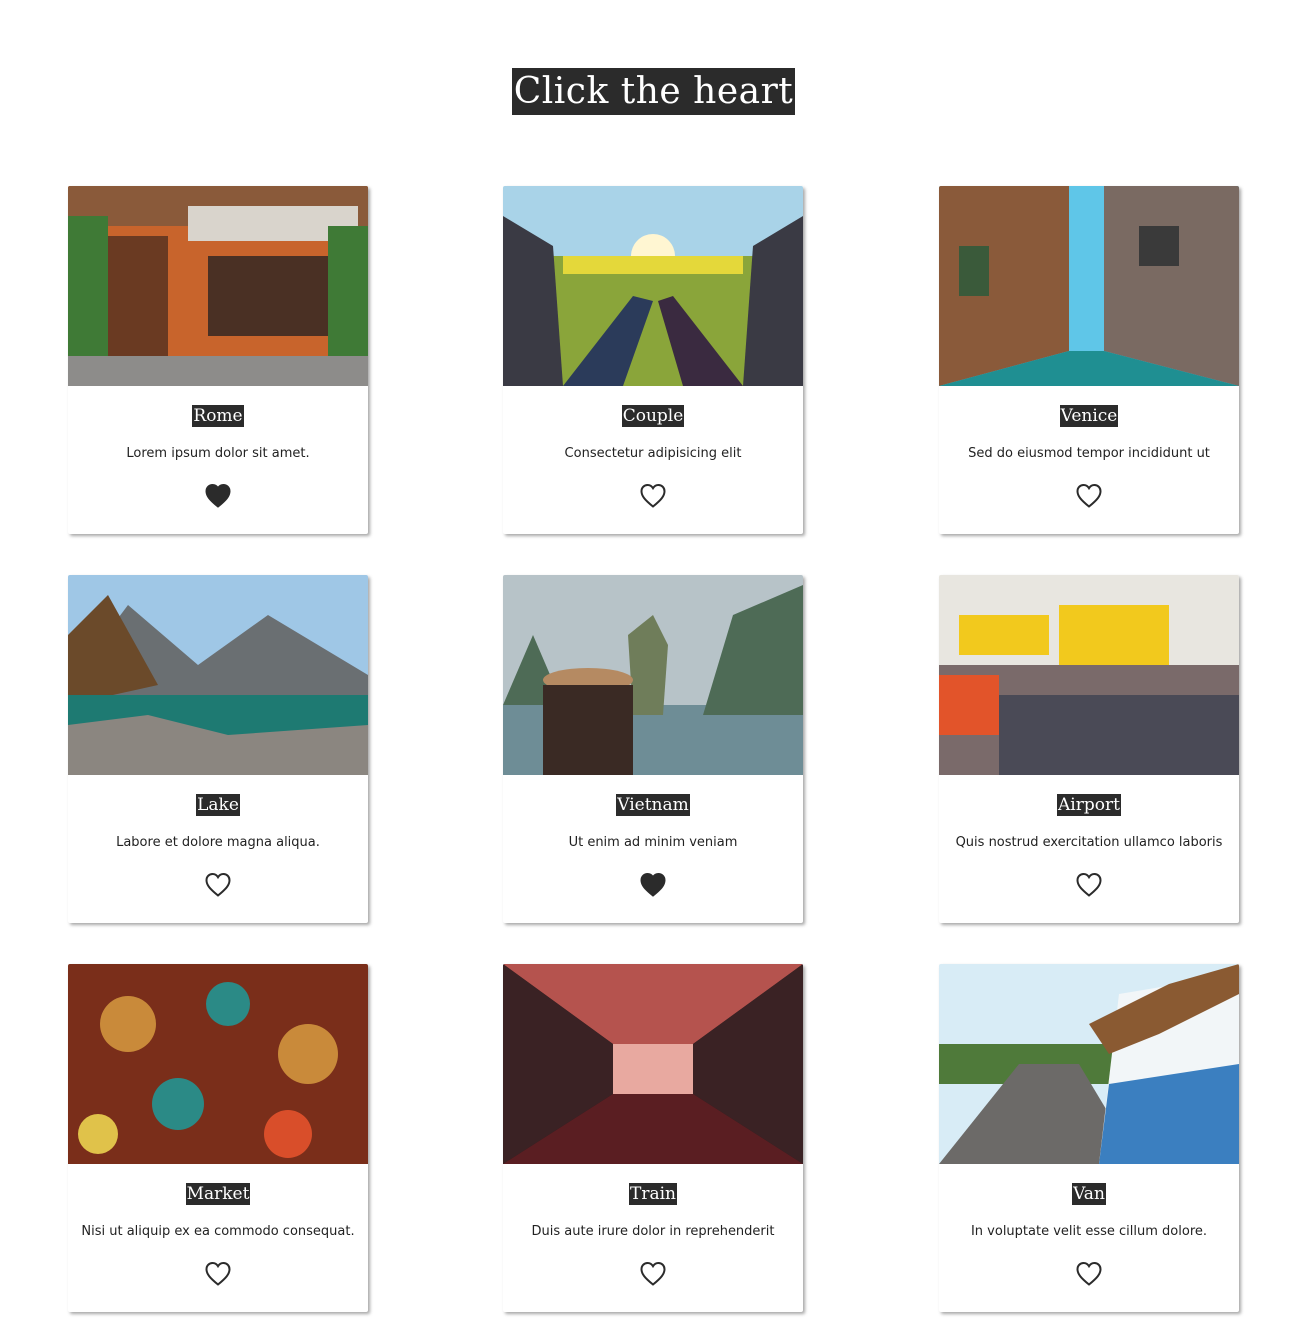  I want to click on card-title: Lake, so click(218, 805).